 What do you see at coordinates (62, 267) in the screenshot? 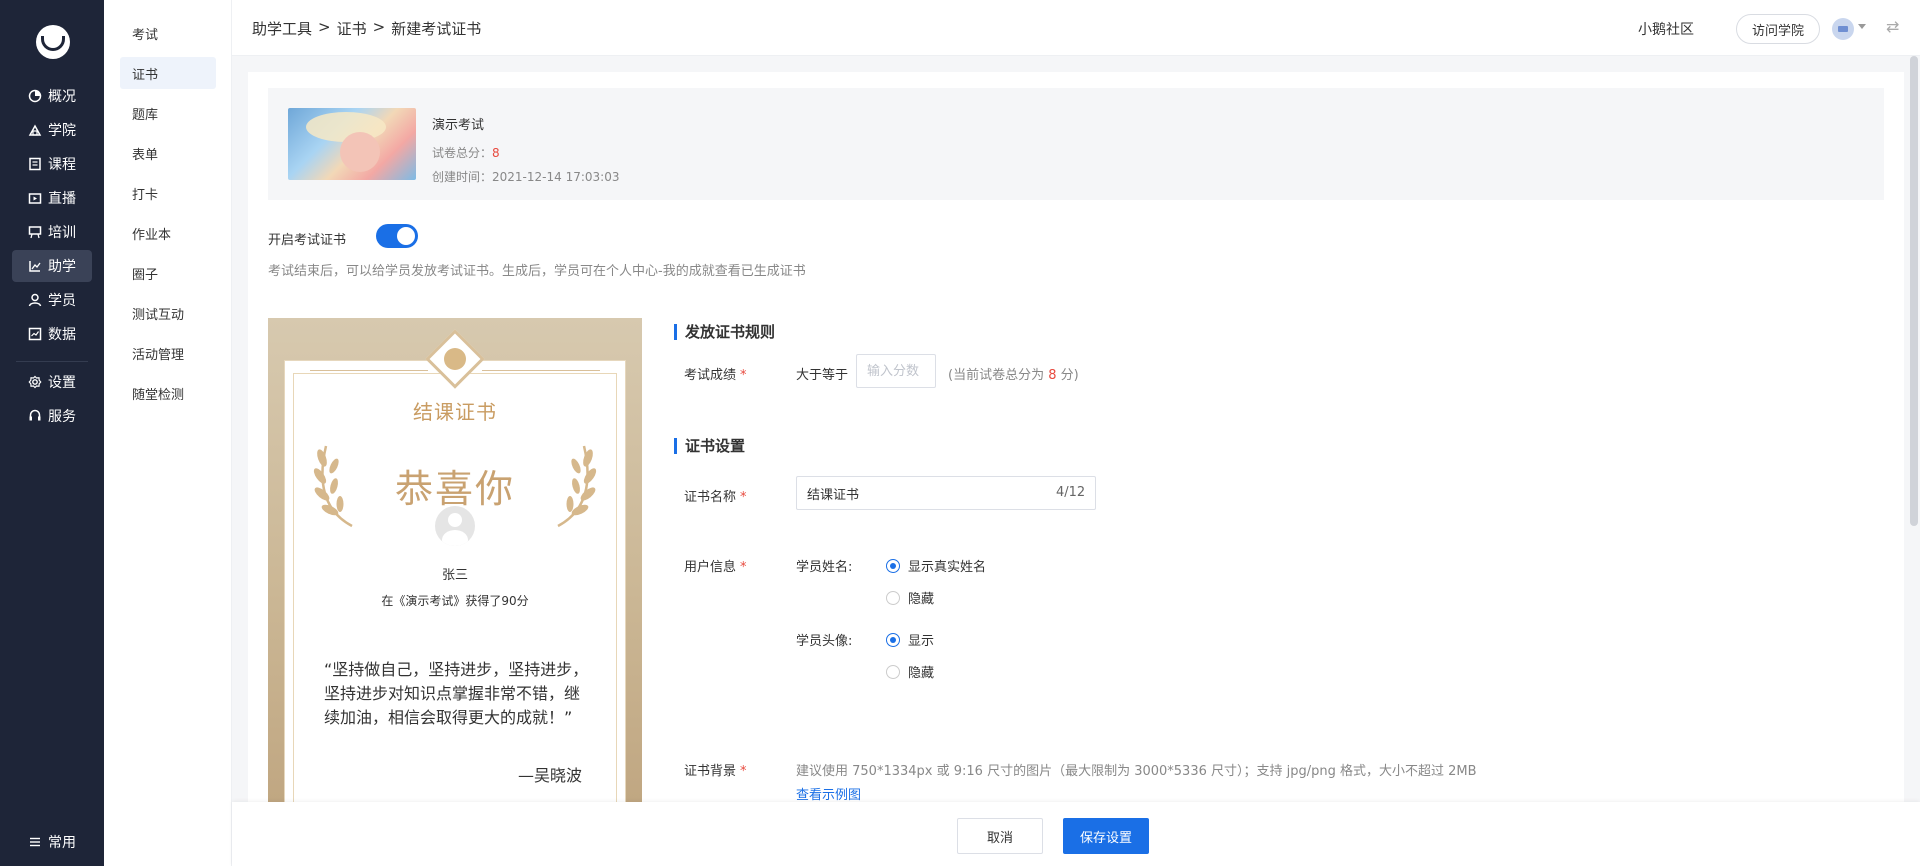
I see `nav-item-label: 助学` at bounding box center [62, 267].